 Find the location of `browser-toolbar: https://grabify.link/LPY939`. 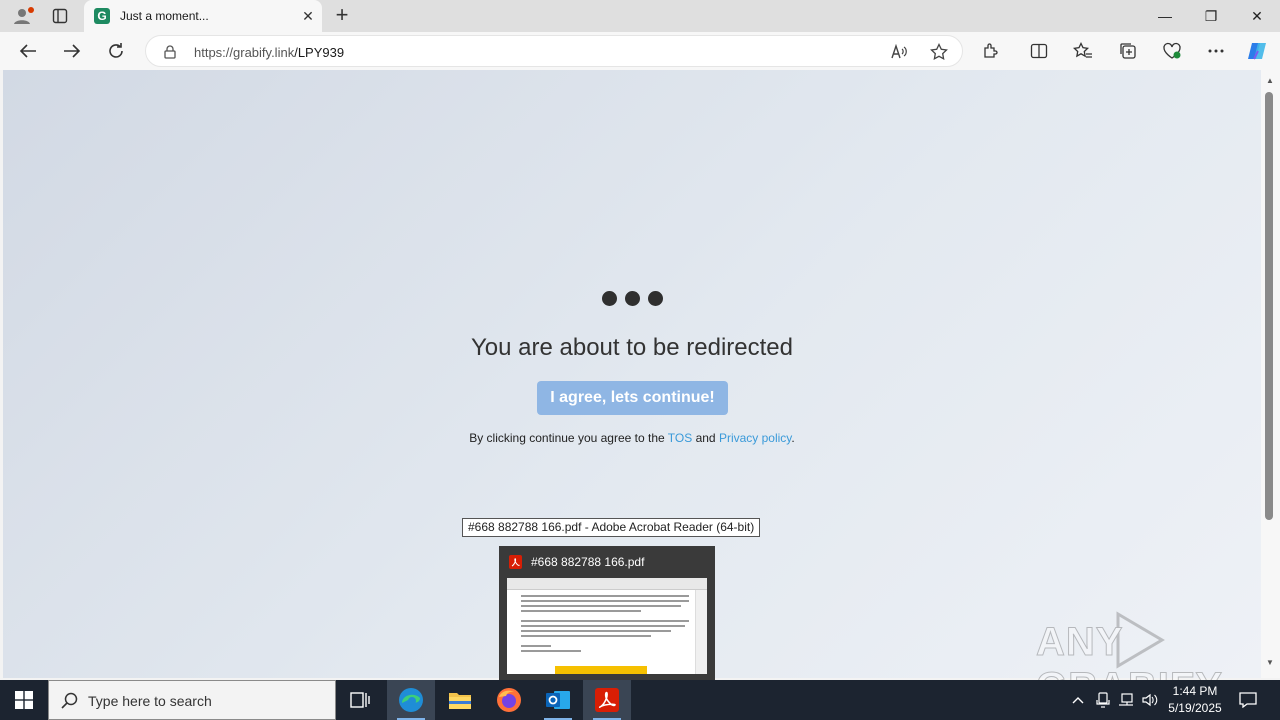

browser-toolbar: https://grabify.link/LPY939 is located at coordinates (640, 51).